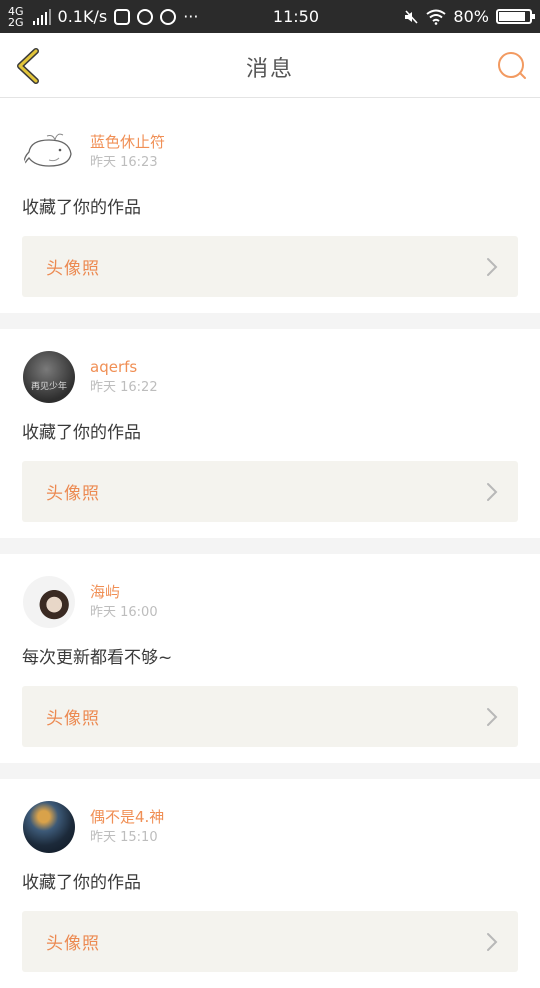  I want to click on avatar-caption: 再见少年, so click(48, 387).